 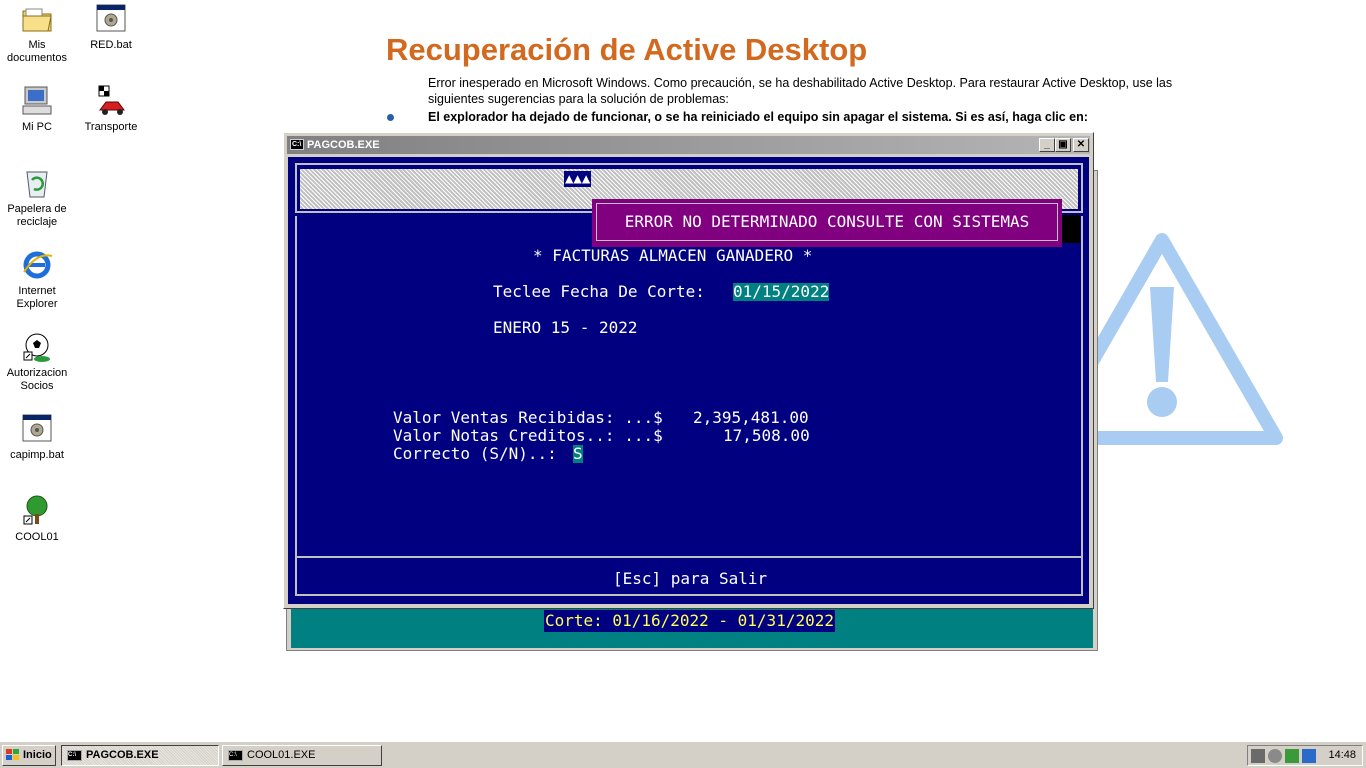 What do you see at coordinates (673, 255) in the screenshot?
I see `console-heading: * FACTURAS ALMACEN GANADERO *` at bounding box center [673, 255].